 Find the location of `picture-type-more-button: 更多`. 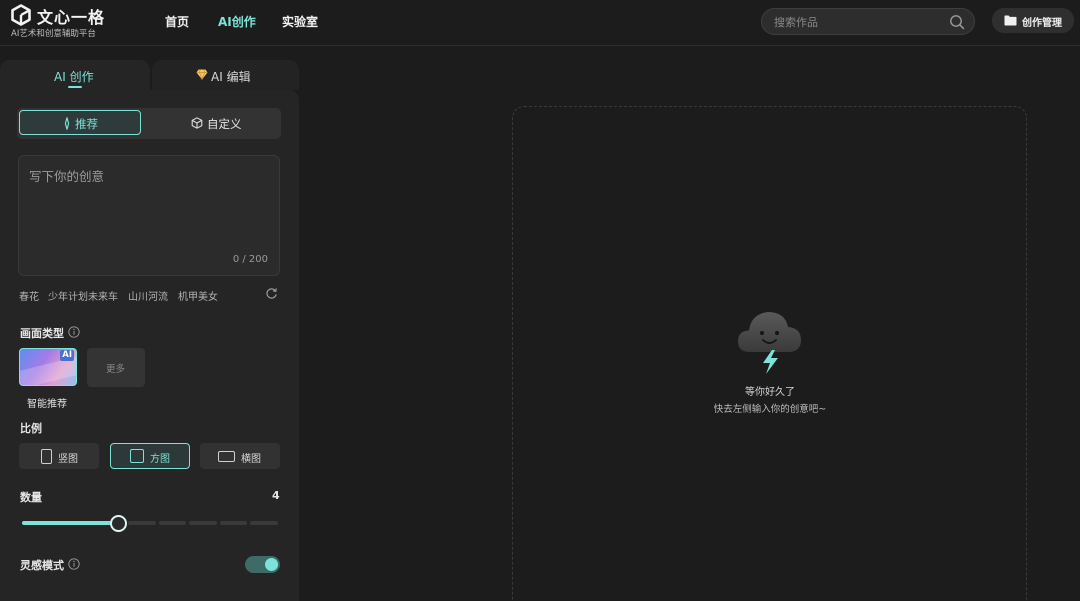

picture-type-more-button: 更多 is located at coordinates (116, 367).